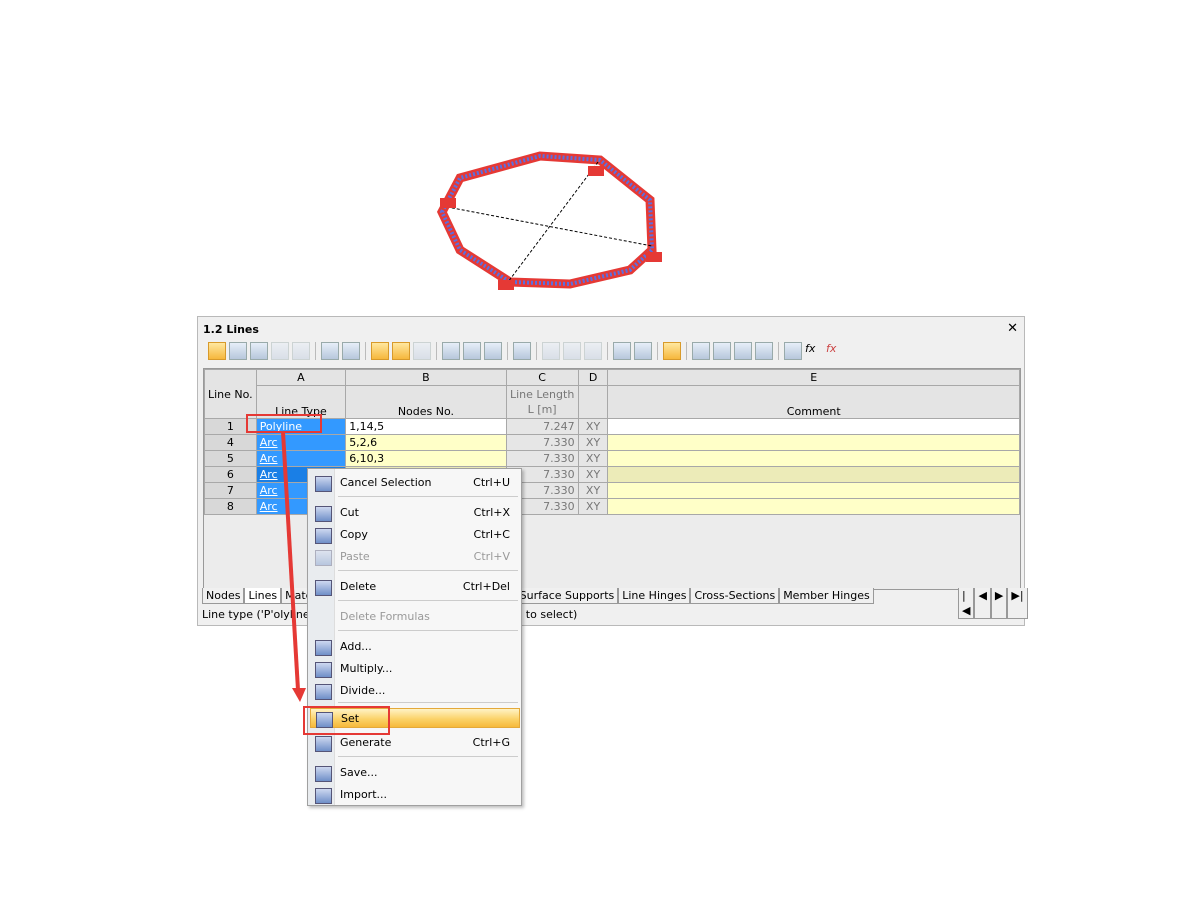  Describe the element at coordinates (385, 616) in the screenshot. I see `menu-item-label: Delete Formulas` at that location.